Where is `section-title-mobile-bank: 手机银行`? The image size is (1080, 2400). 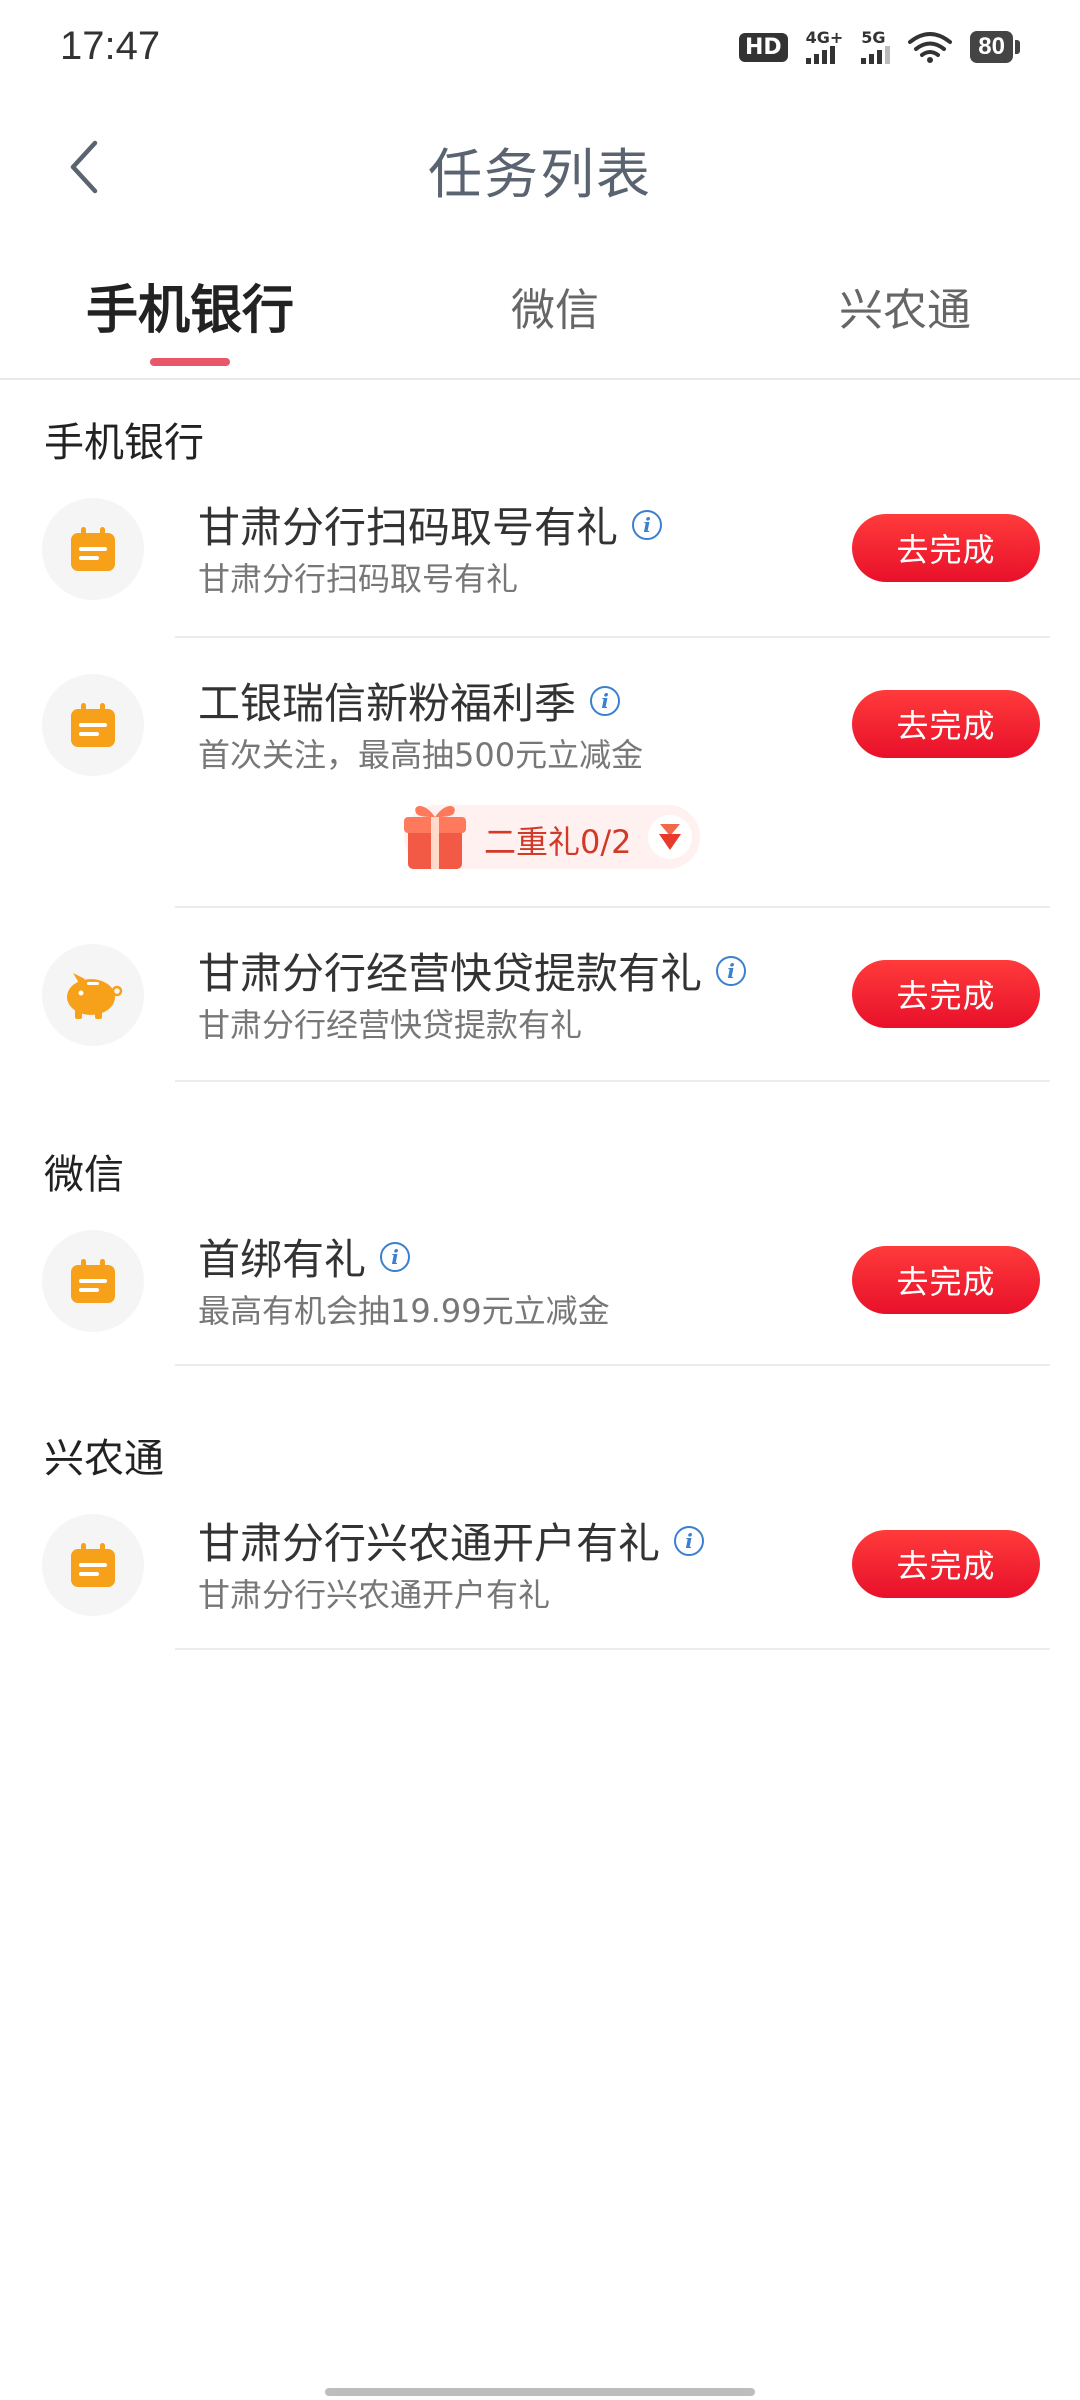
section-title-mobile-bank: 手机银行 is located at coordinates (124, 443).